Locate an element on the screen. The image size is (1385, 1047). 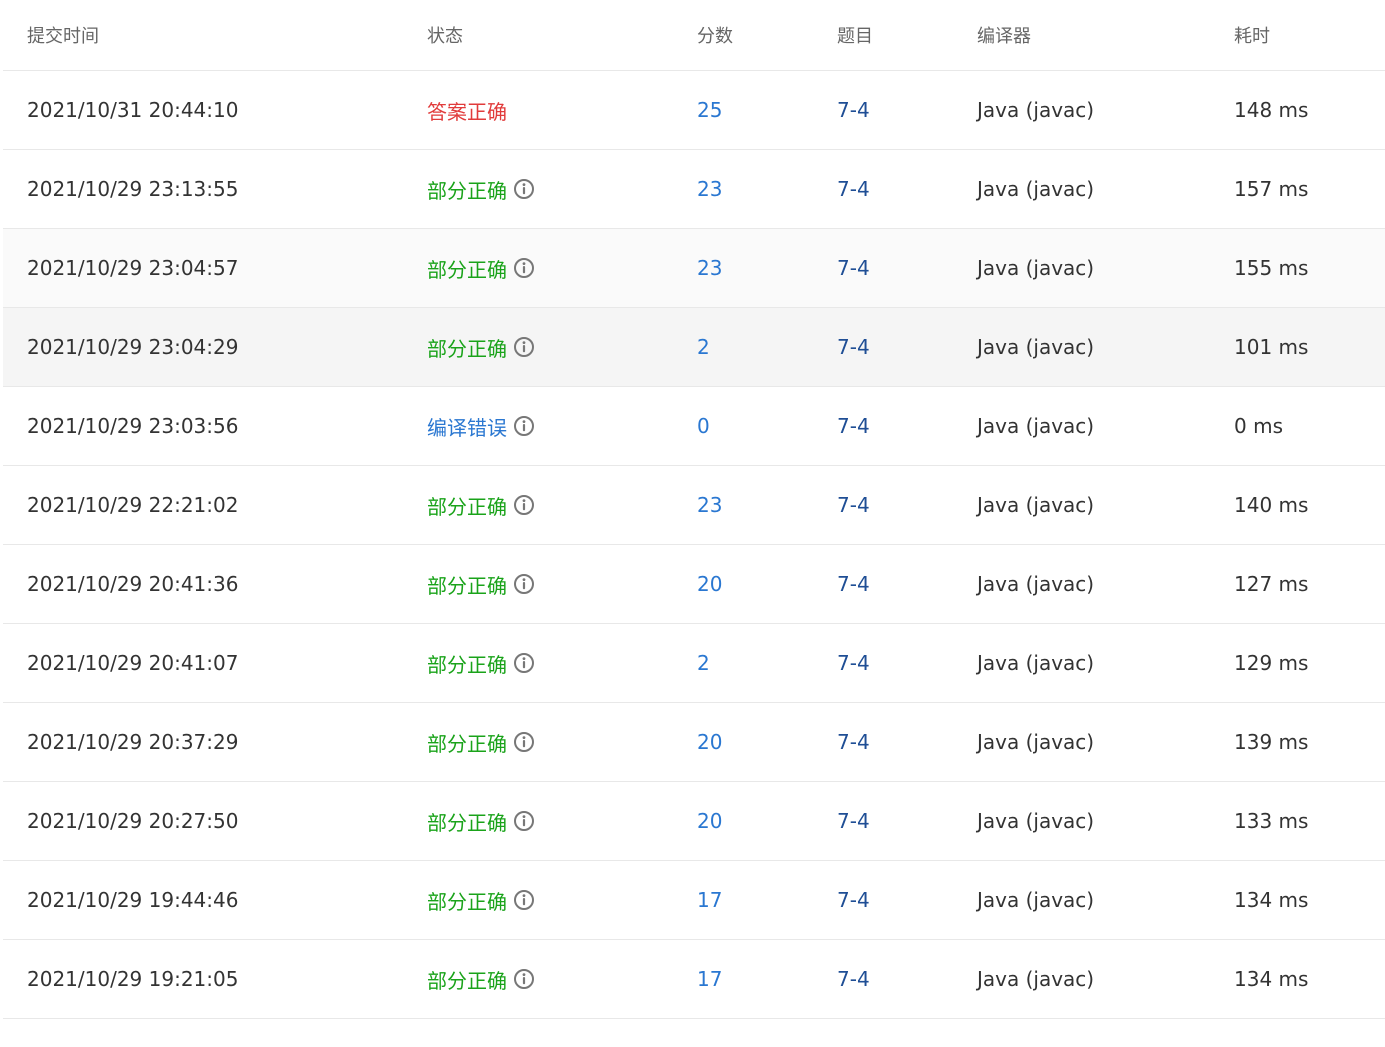
submission-time: 2021/10/29 20:41:07 is located at coordinates (133, 663).